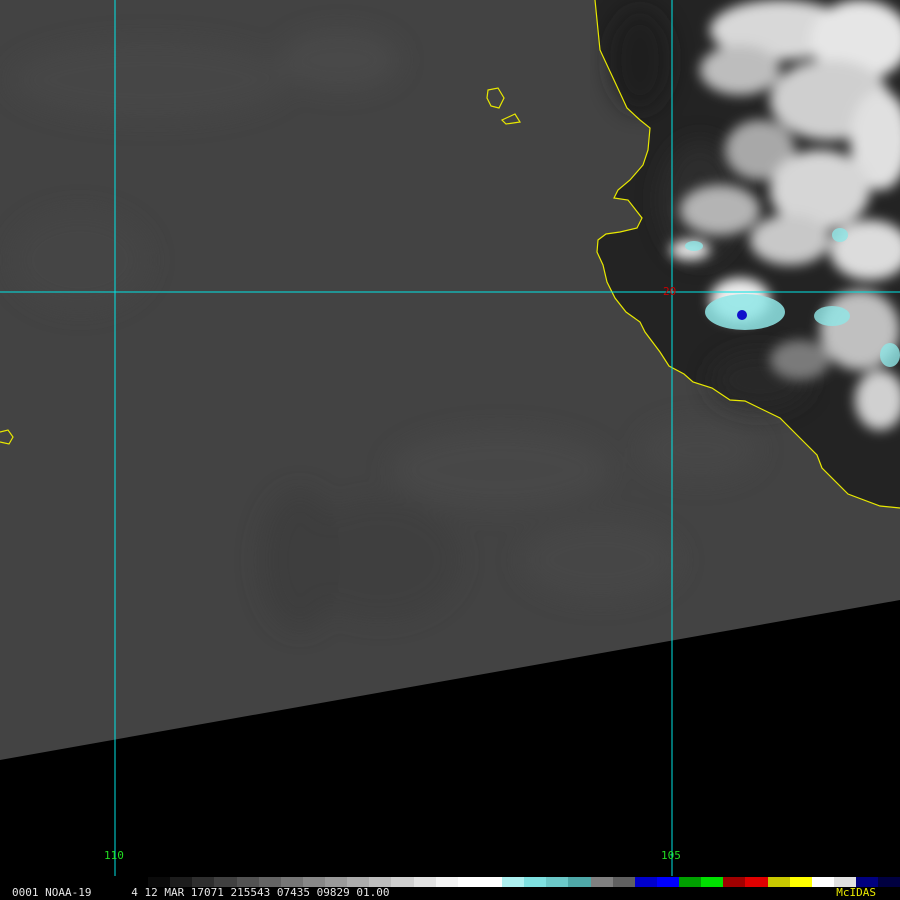 The height and width of the screenshot is (900, 900). Describe the element at coordinates (114, 855) in the screenshot. I see `meridian-110-label: 110` at that location.